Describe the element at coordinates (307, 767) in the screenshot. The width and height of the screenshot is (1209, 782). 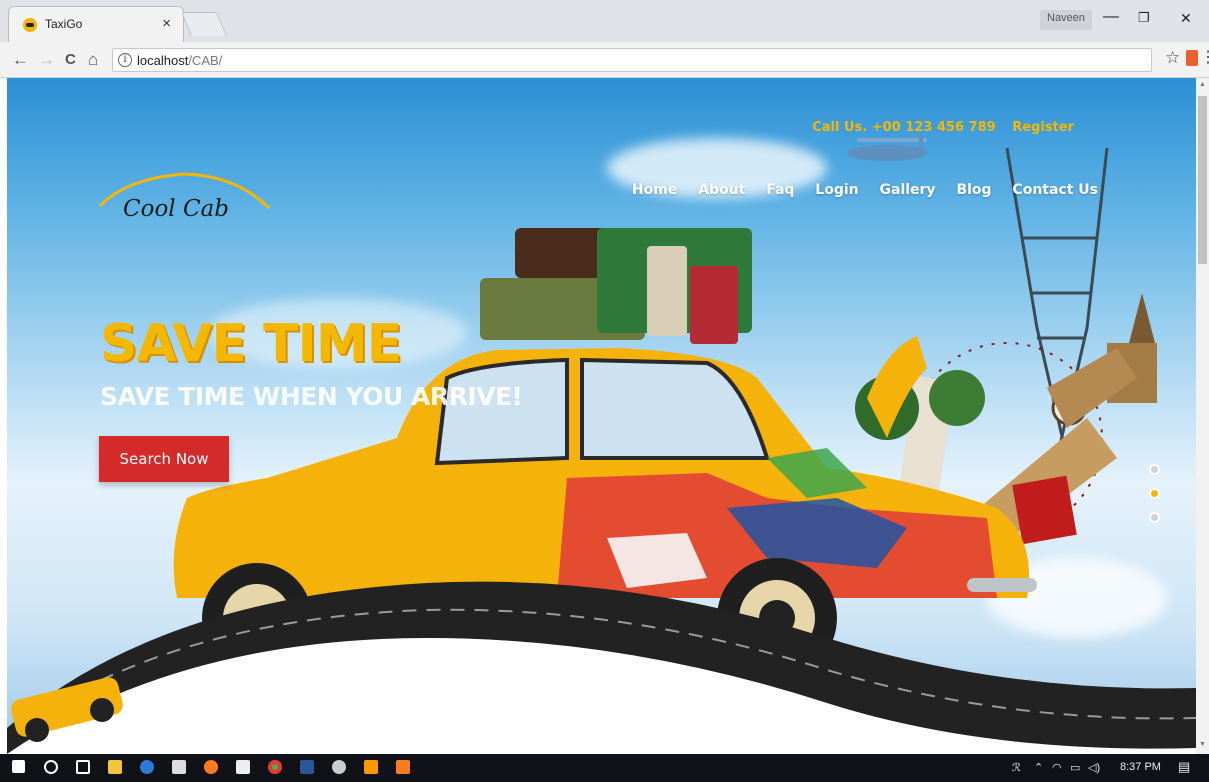
I see `word-icon` at that location.